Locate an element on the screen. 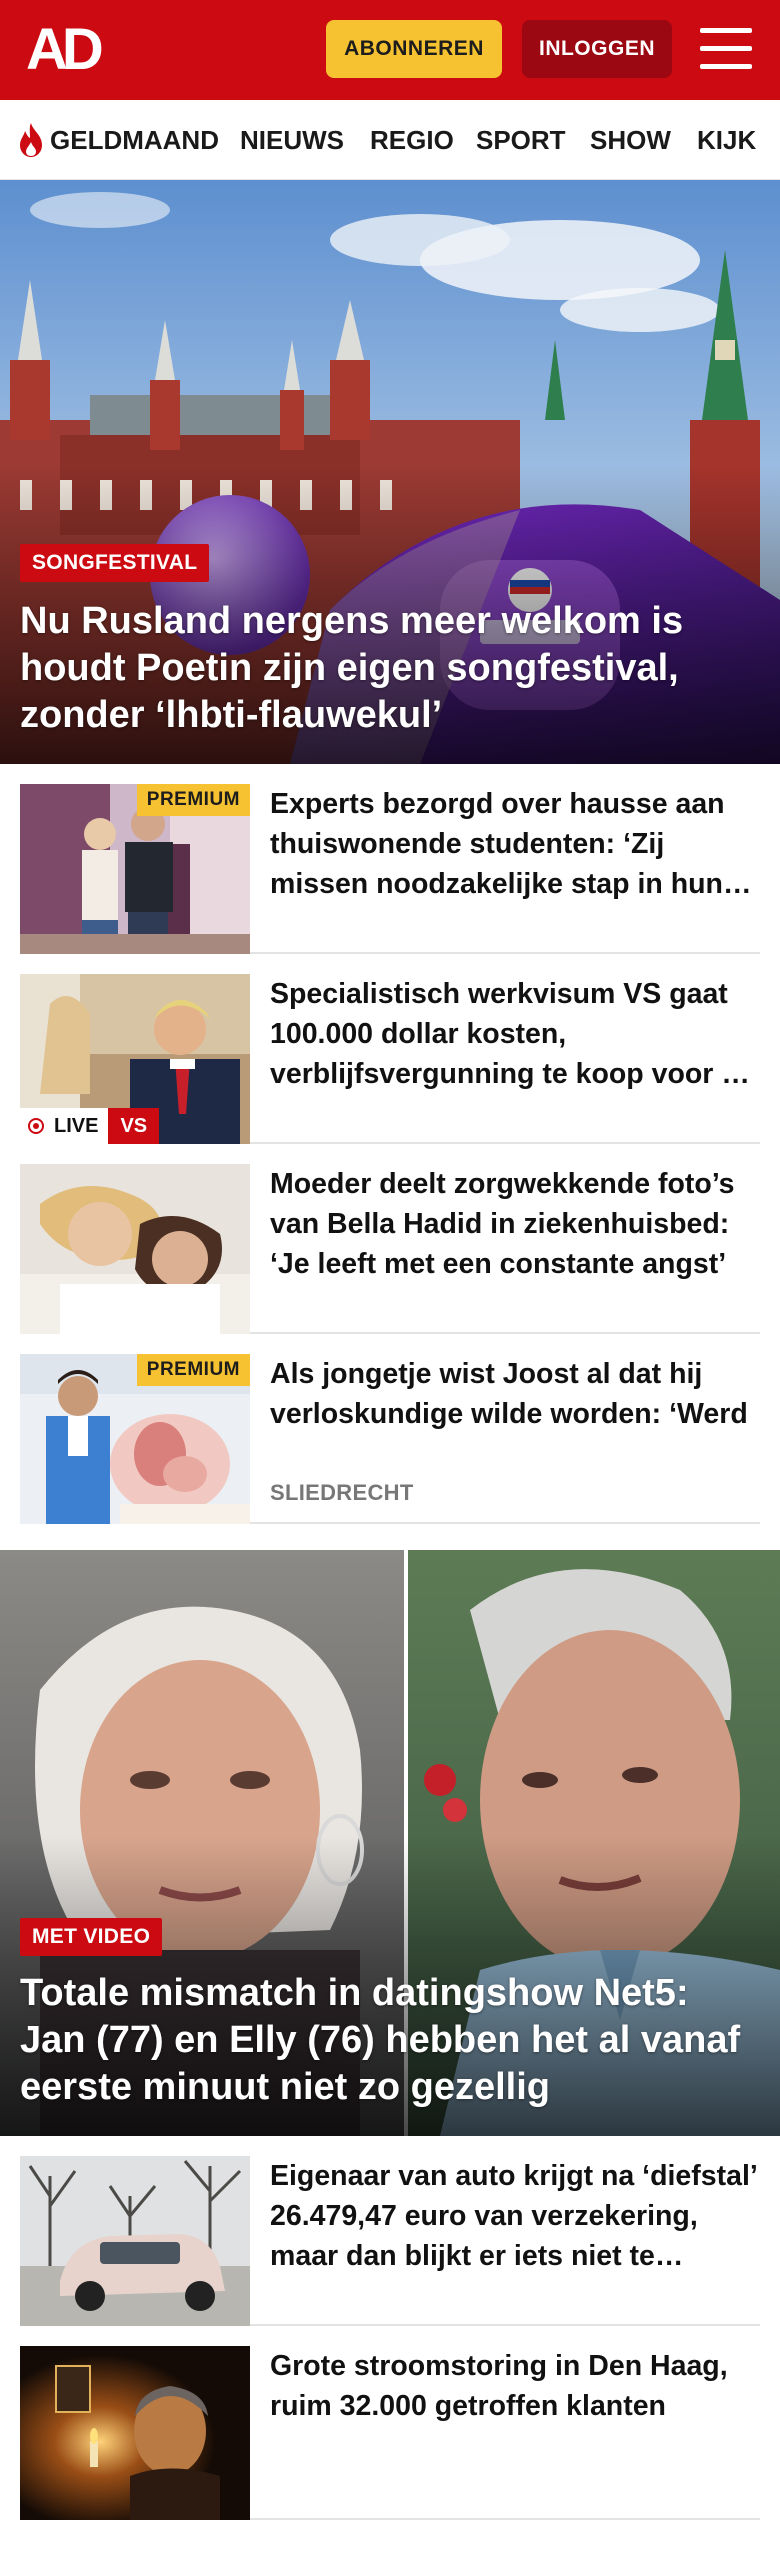 Image resolution: width=780 pixels, height=2560 pixels. article-thumbnail: LIVE VS is located at coordinates (135, 1059).